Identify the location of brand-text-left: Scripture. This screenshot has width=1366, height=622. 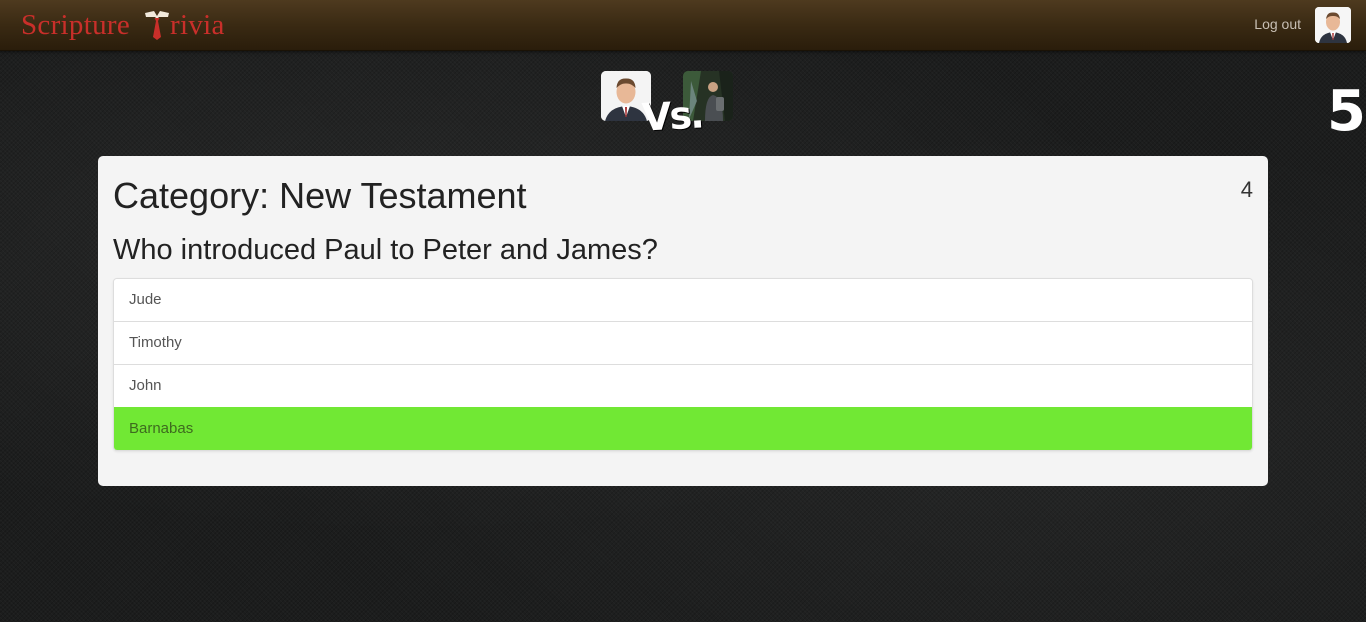
(76, 24).